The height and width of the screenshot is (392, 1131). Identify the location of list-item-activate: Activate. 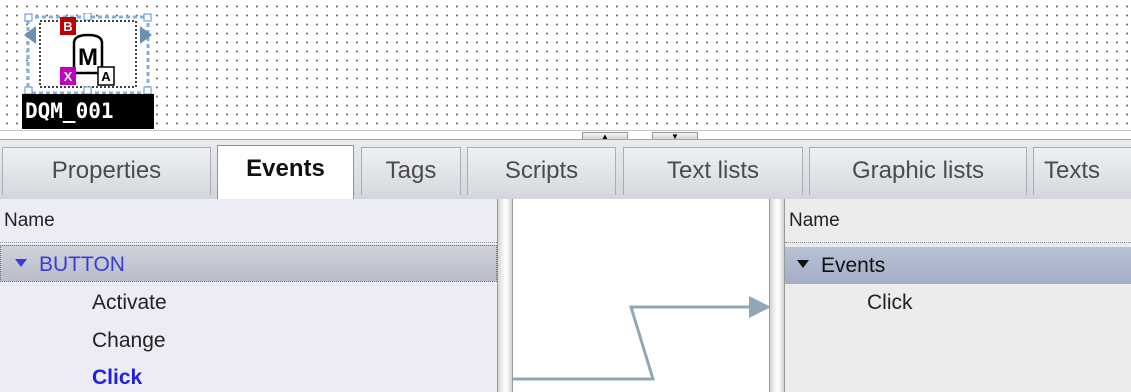
(248, 302).